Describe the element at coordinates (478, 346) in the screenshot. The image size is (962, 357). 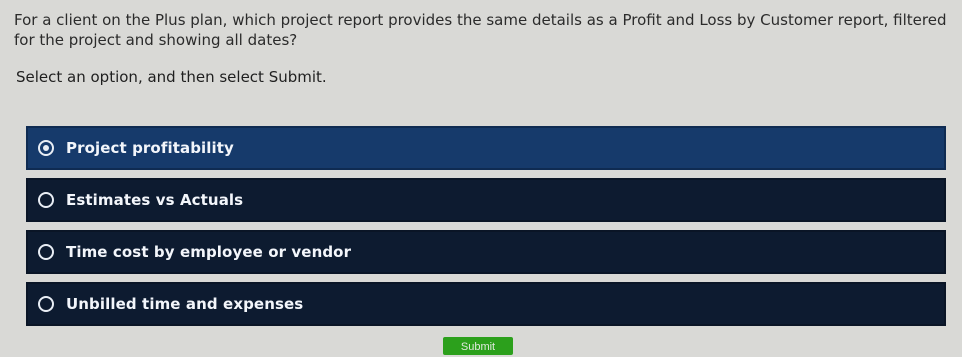
I see `submit-button: Submit` at that location.